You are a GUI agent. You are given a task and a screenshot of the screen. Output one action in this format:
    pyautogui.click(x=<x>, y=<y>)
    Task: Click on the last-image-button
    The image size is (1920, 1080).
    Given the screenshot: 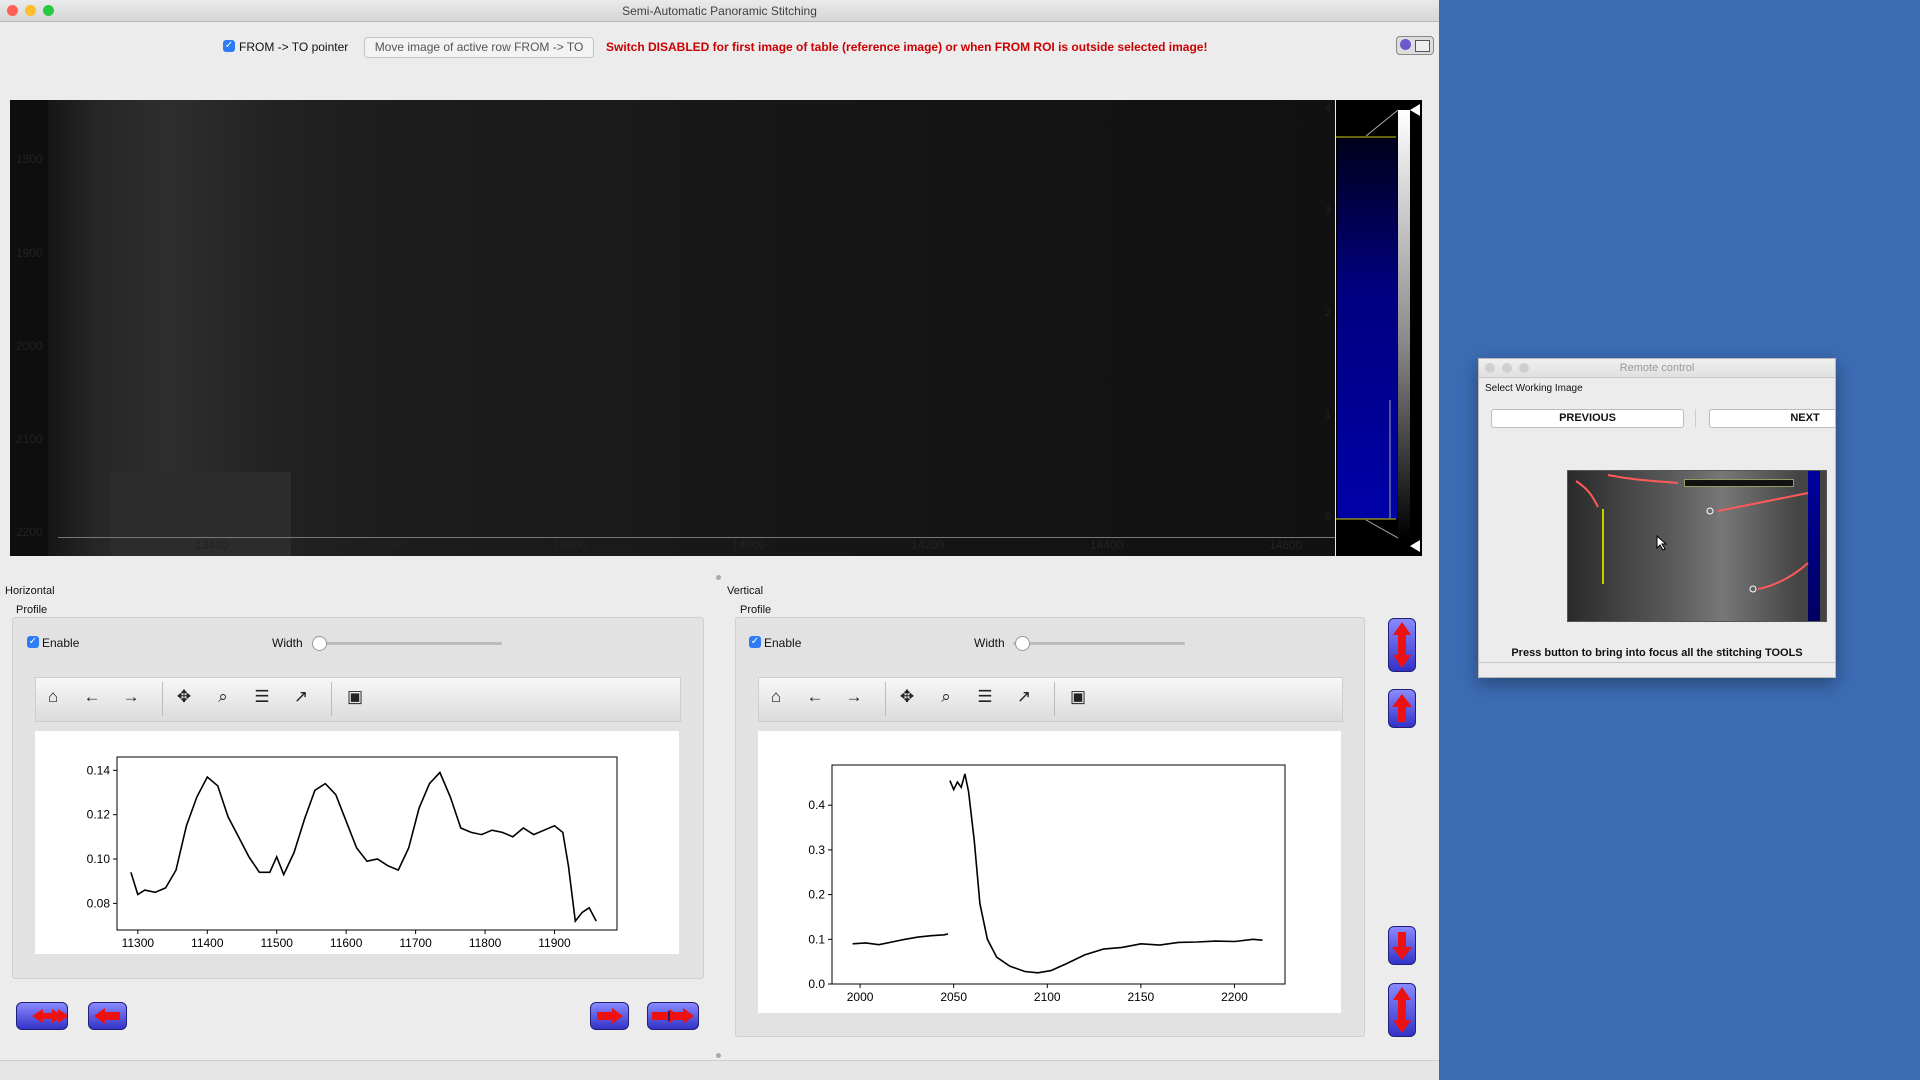 What is the action you would take?
    pyautogui.click(x=673, y=1016)
    